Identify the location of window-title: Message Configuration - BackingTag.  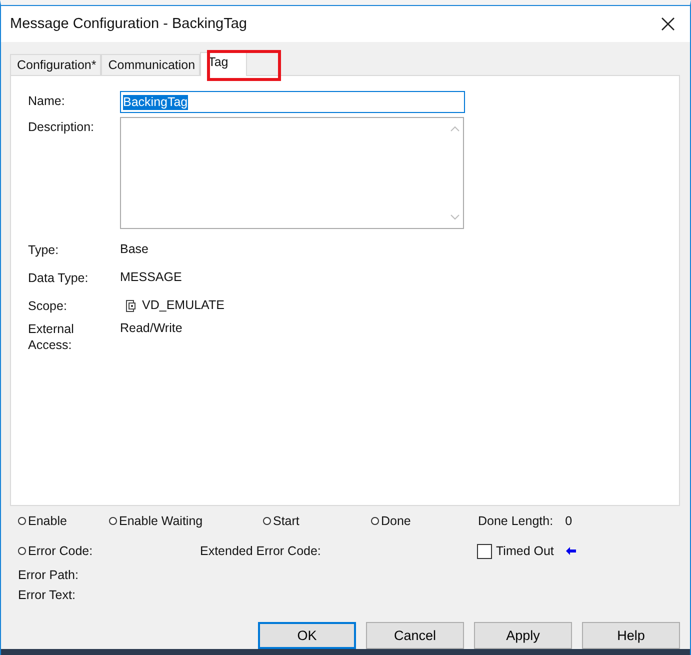
(128, 24).